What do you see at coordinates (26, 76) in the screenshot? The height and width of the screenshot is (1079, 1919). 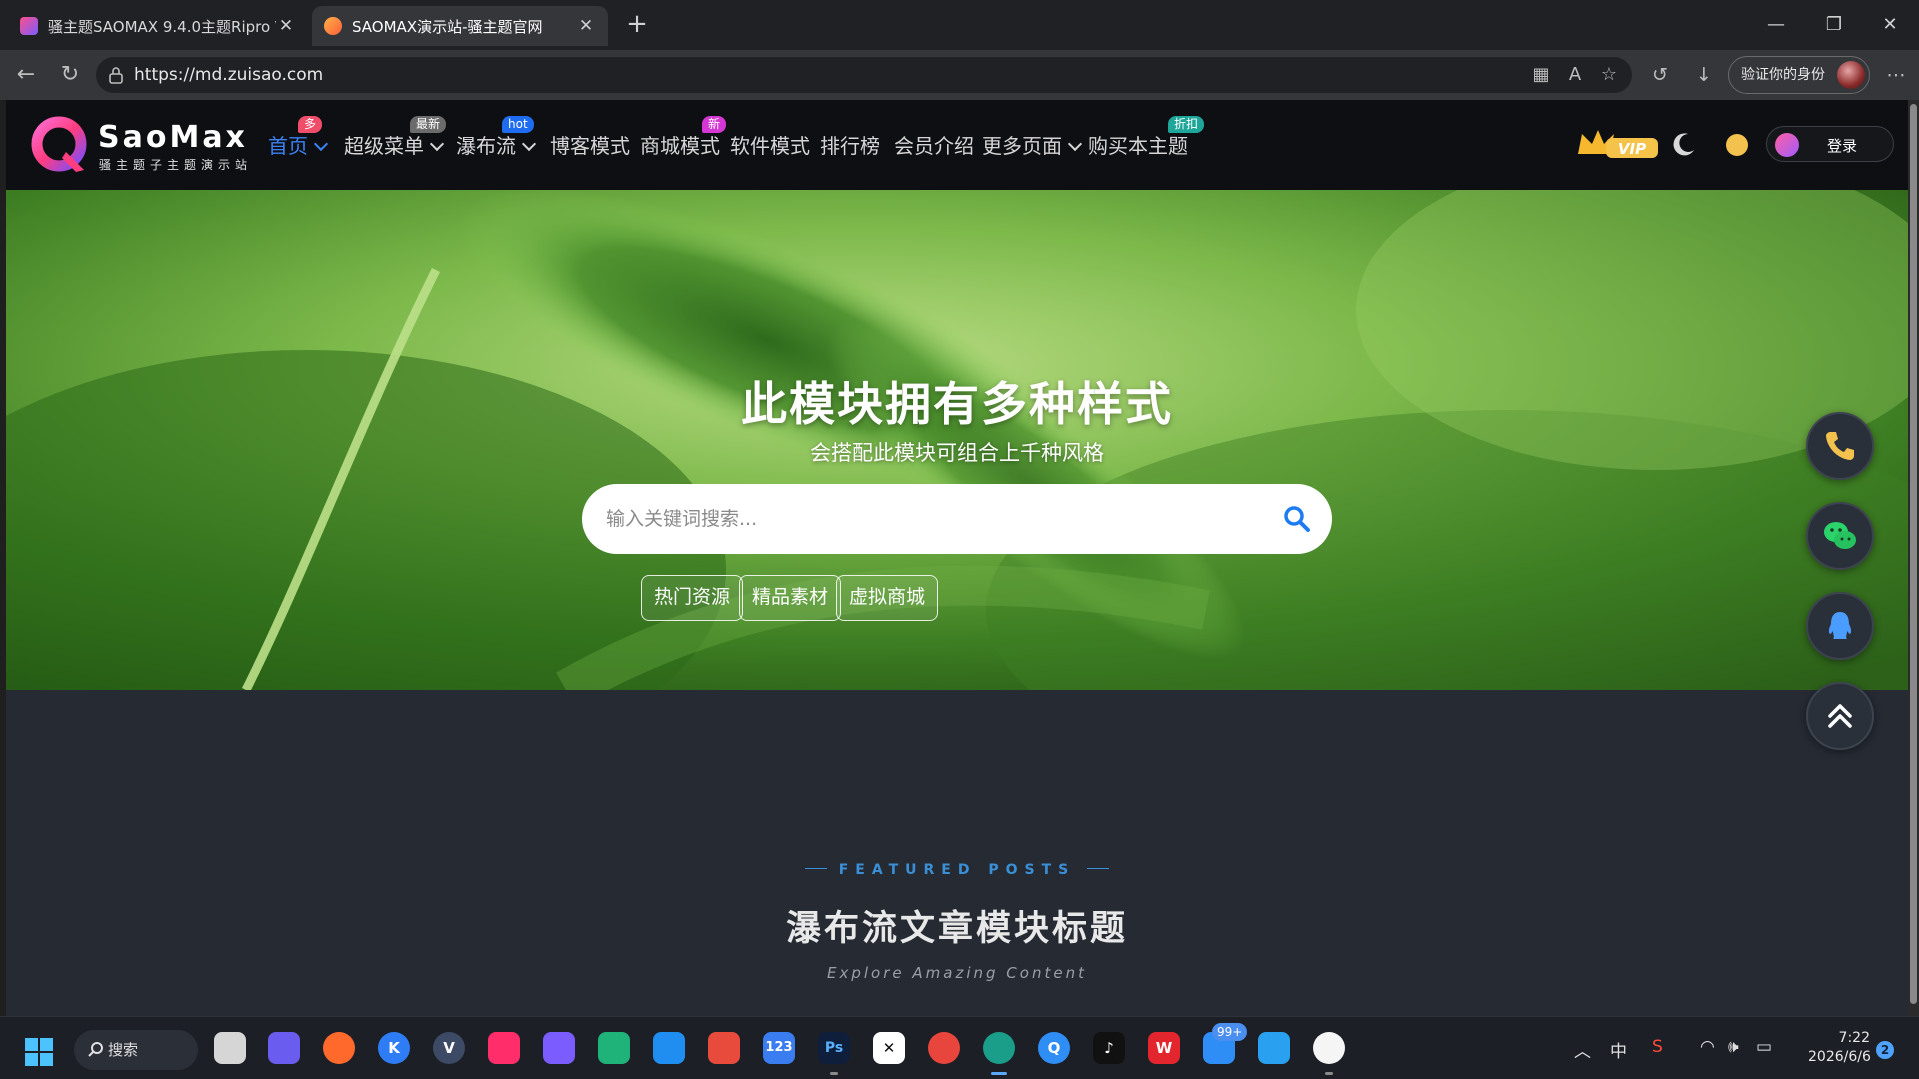 I see `back-icon: ←` at bounding box center [26, 76].